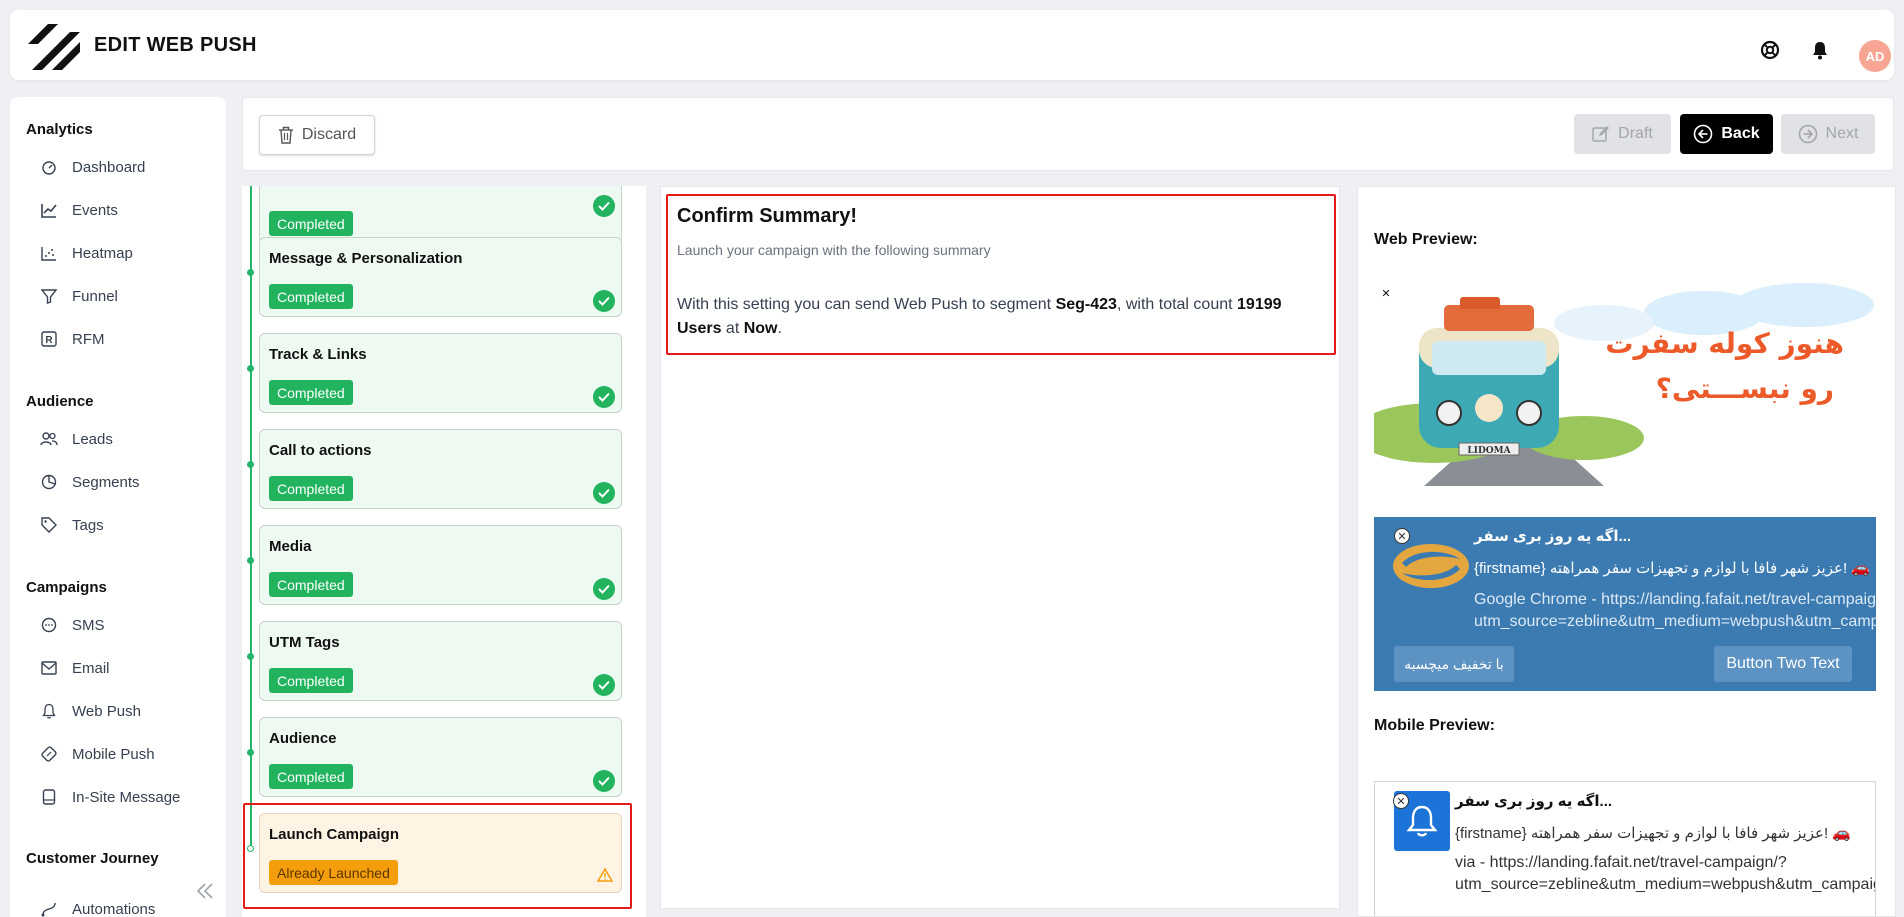 The height and width of the screenshot is (917, 1904). What do you see at coordinates (440, 215) in the screenshot?
I see `step-card: Completed` at bounding box center [440, 215].